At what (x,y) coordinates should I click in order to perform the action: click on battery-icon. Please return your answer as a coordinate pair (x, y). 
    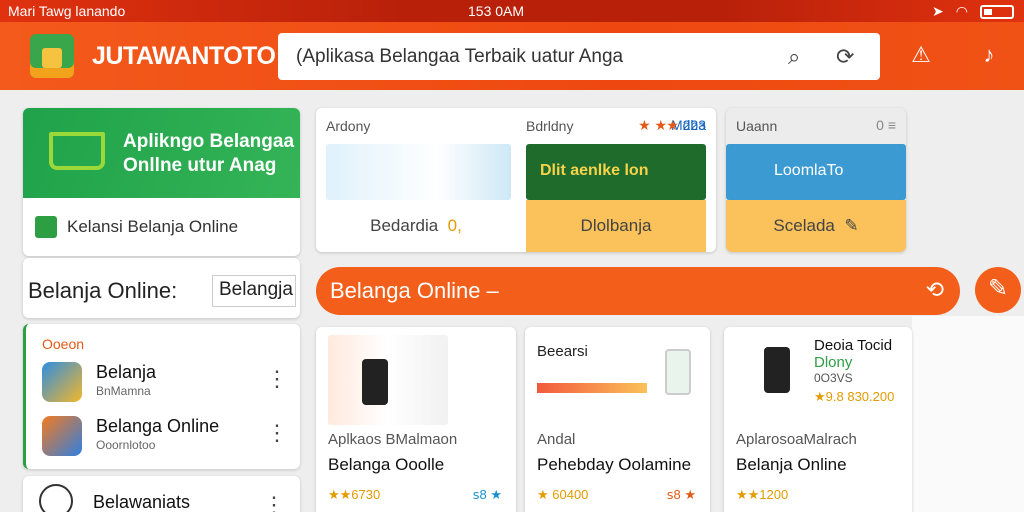
    Looking at the image, I should click on (997, 11).